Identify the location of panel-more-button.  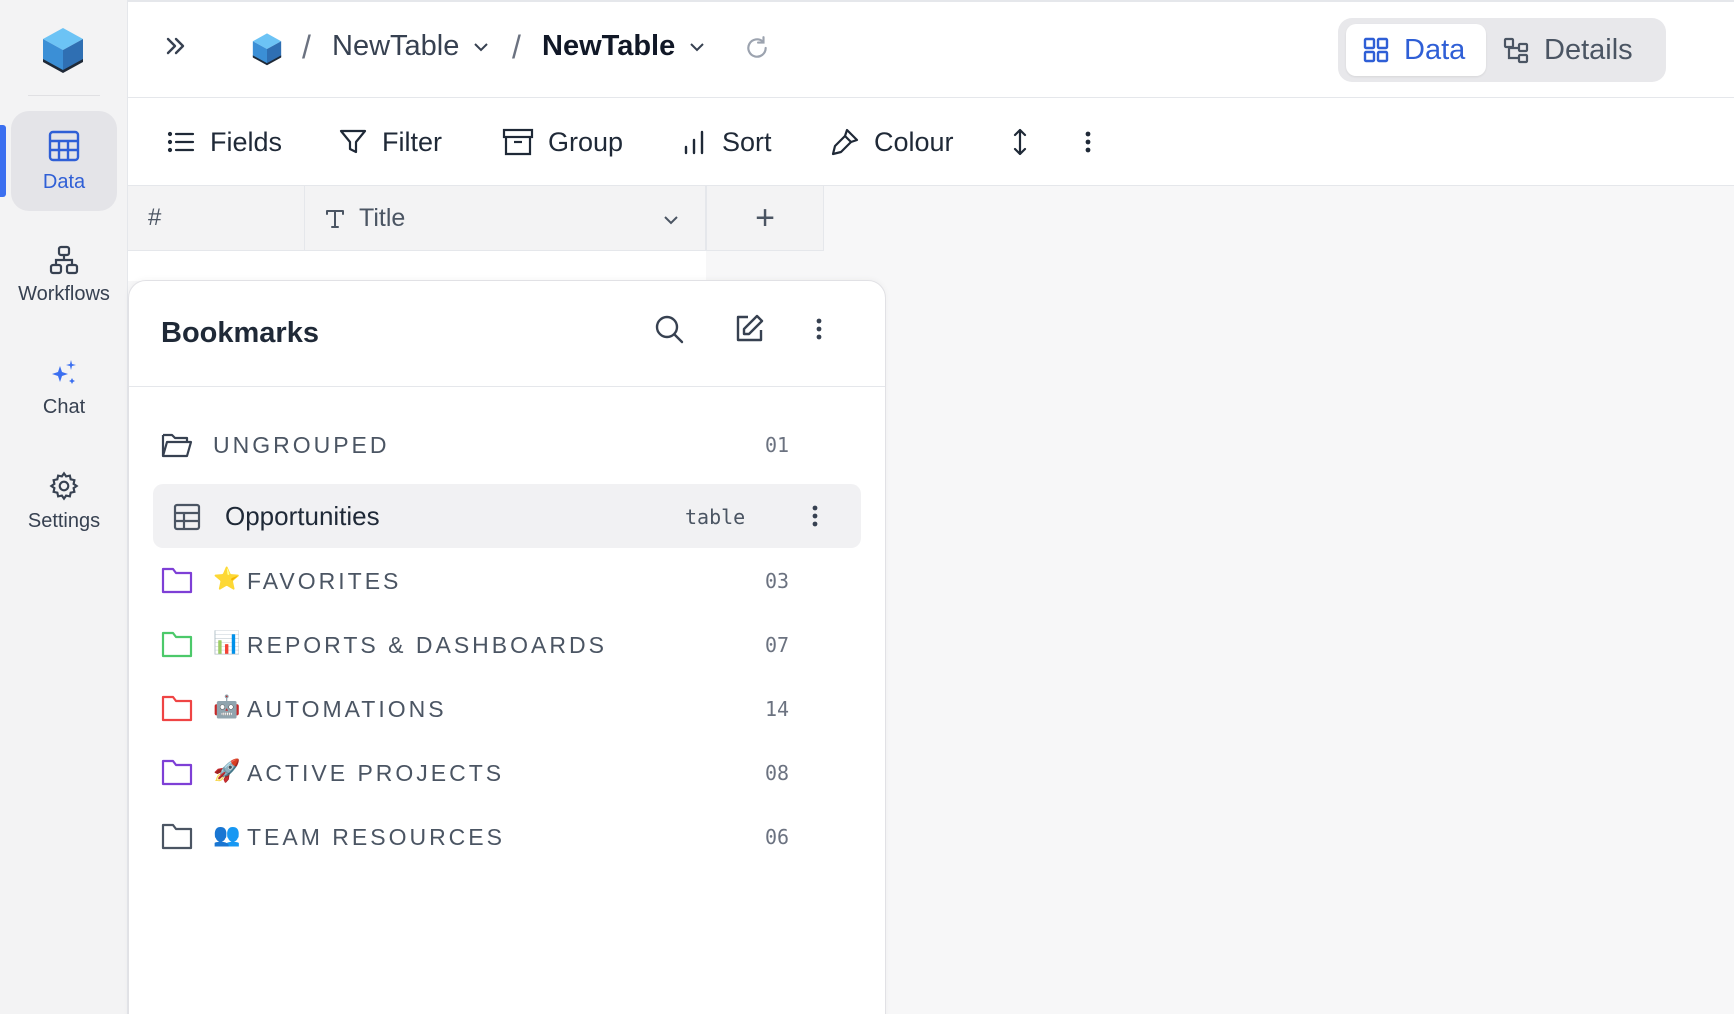
(819, 331).